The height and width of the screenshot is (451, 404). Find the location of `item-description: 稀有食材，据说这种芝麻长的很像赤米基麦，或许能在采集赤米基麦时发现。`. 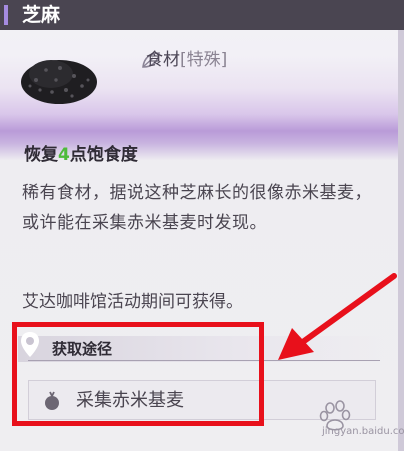

item-description: 稀有食材，据说这种芝麻长的很像赤米基麦，或许能在采集赤米基麦时发现。 is located at coordinates (197, 208).